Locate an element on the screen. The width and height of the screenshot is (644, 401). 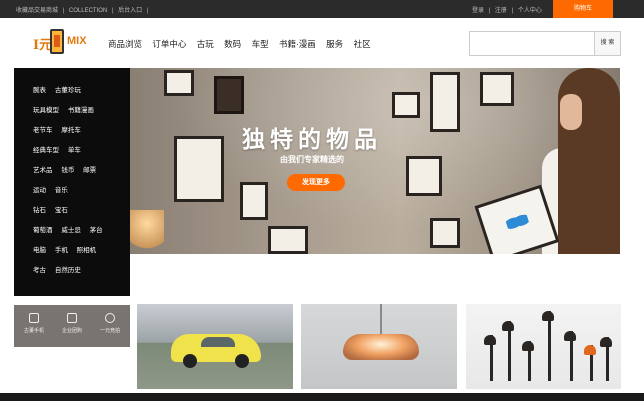
main-nav: 商品浏览 订单中心 古玩 数码 车型 书籍·漫画 服务 社区 is located at coordinates (243, 44).